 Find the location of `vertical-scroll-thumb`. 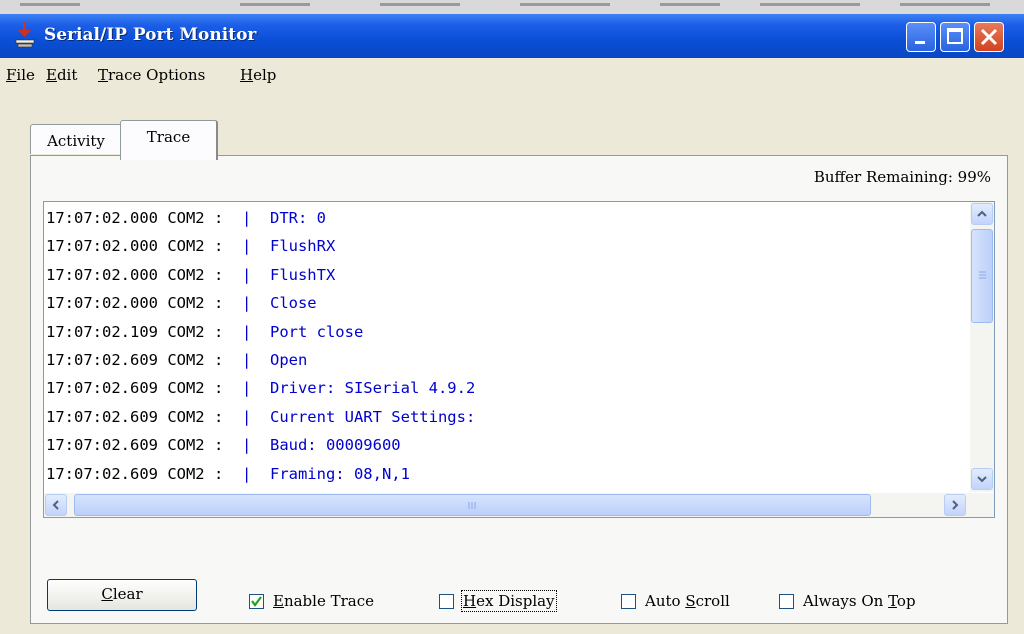

vertical-scroll-thumb is located at coordinates (982, 276).